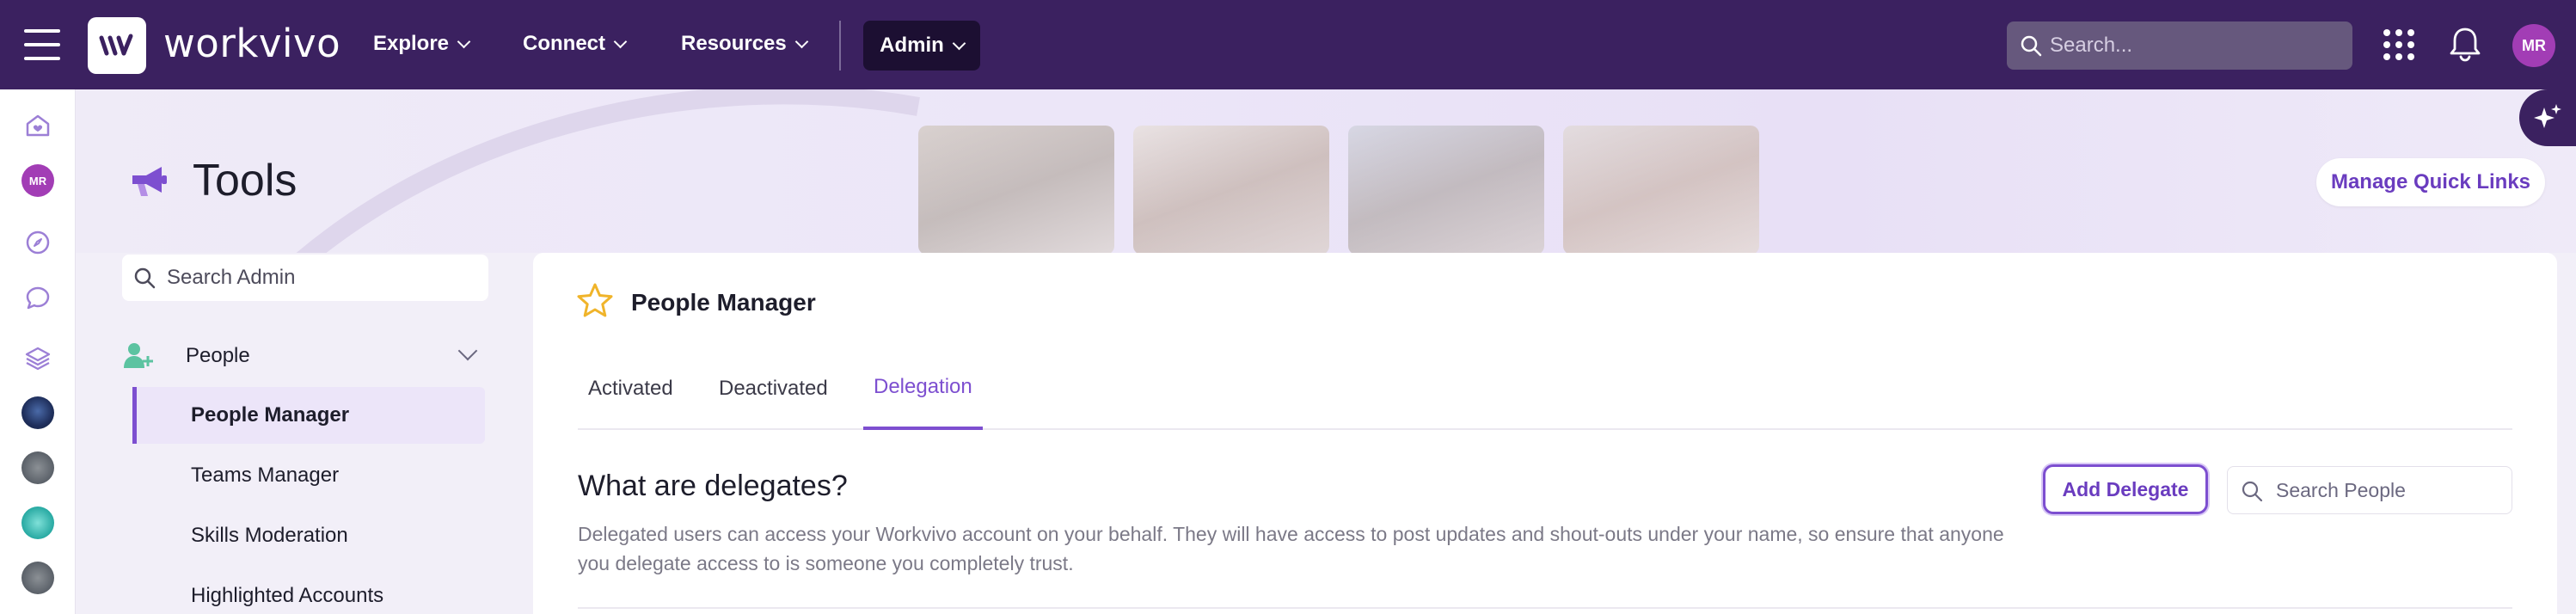  What do you see at coordinates (923, 389) in the screenshot?
I see `tab-delegation: Delegation` at bounding box center [923, 389].